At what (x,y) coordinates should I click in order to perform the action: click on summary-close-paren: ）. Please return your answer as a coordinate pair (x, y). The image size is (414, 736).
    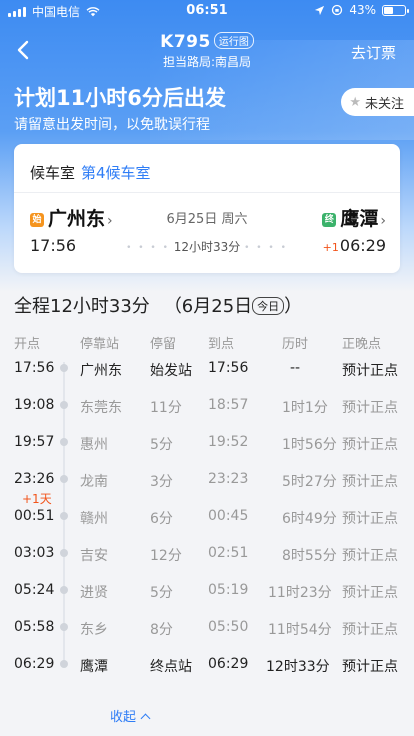
    Looking at the image, I should click on (293, 306).